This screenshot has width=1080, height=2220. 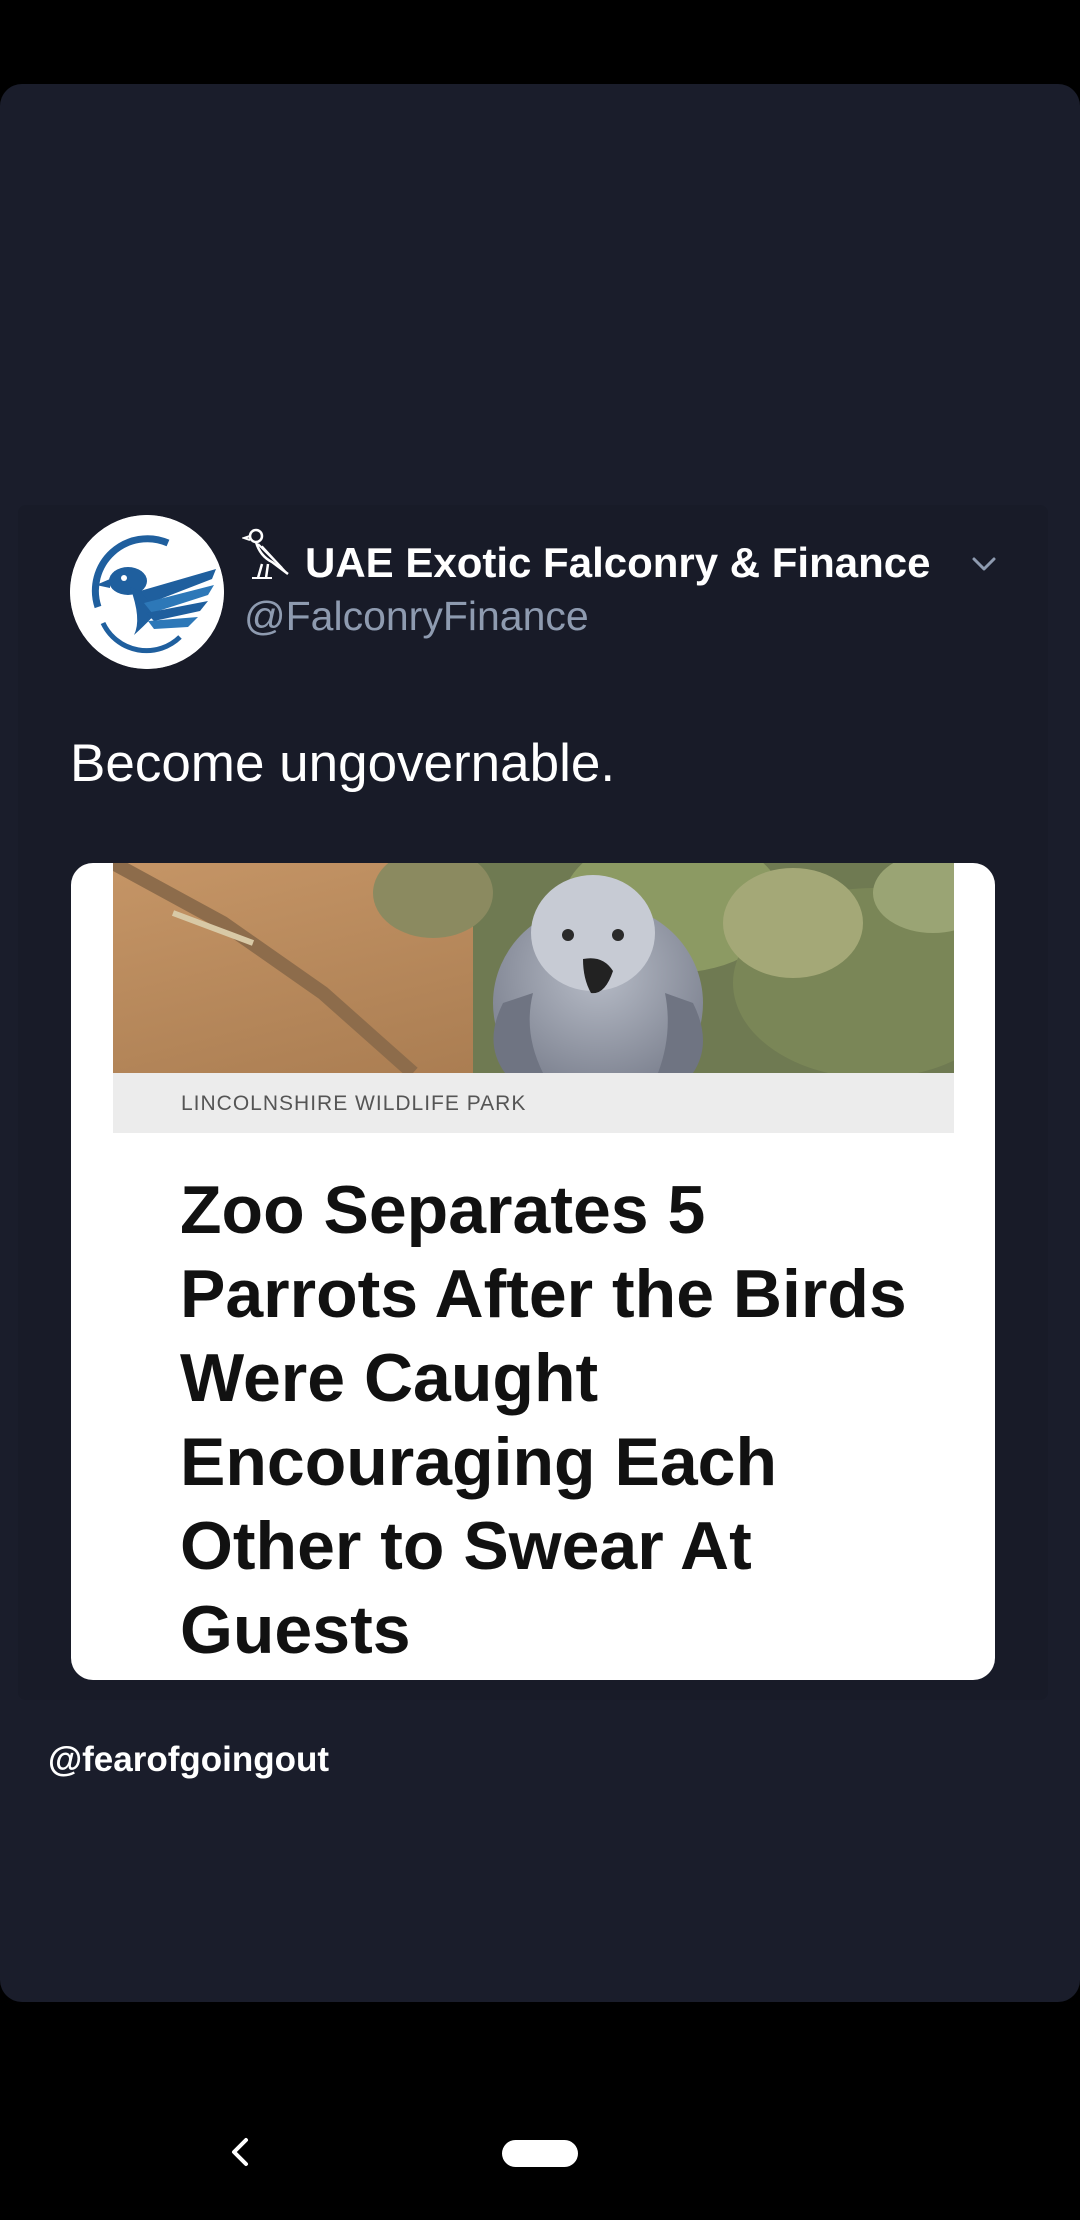 I want to click on falcon-logo-icon, so click(x=147, y=592).